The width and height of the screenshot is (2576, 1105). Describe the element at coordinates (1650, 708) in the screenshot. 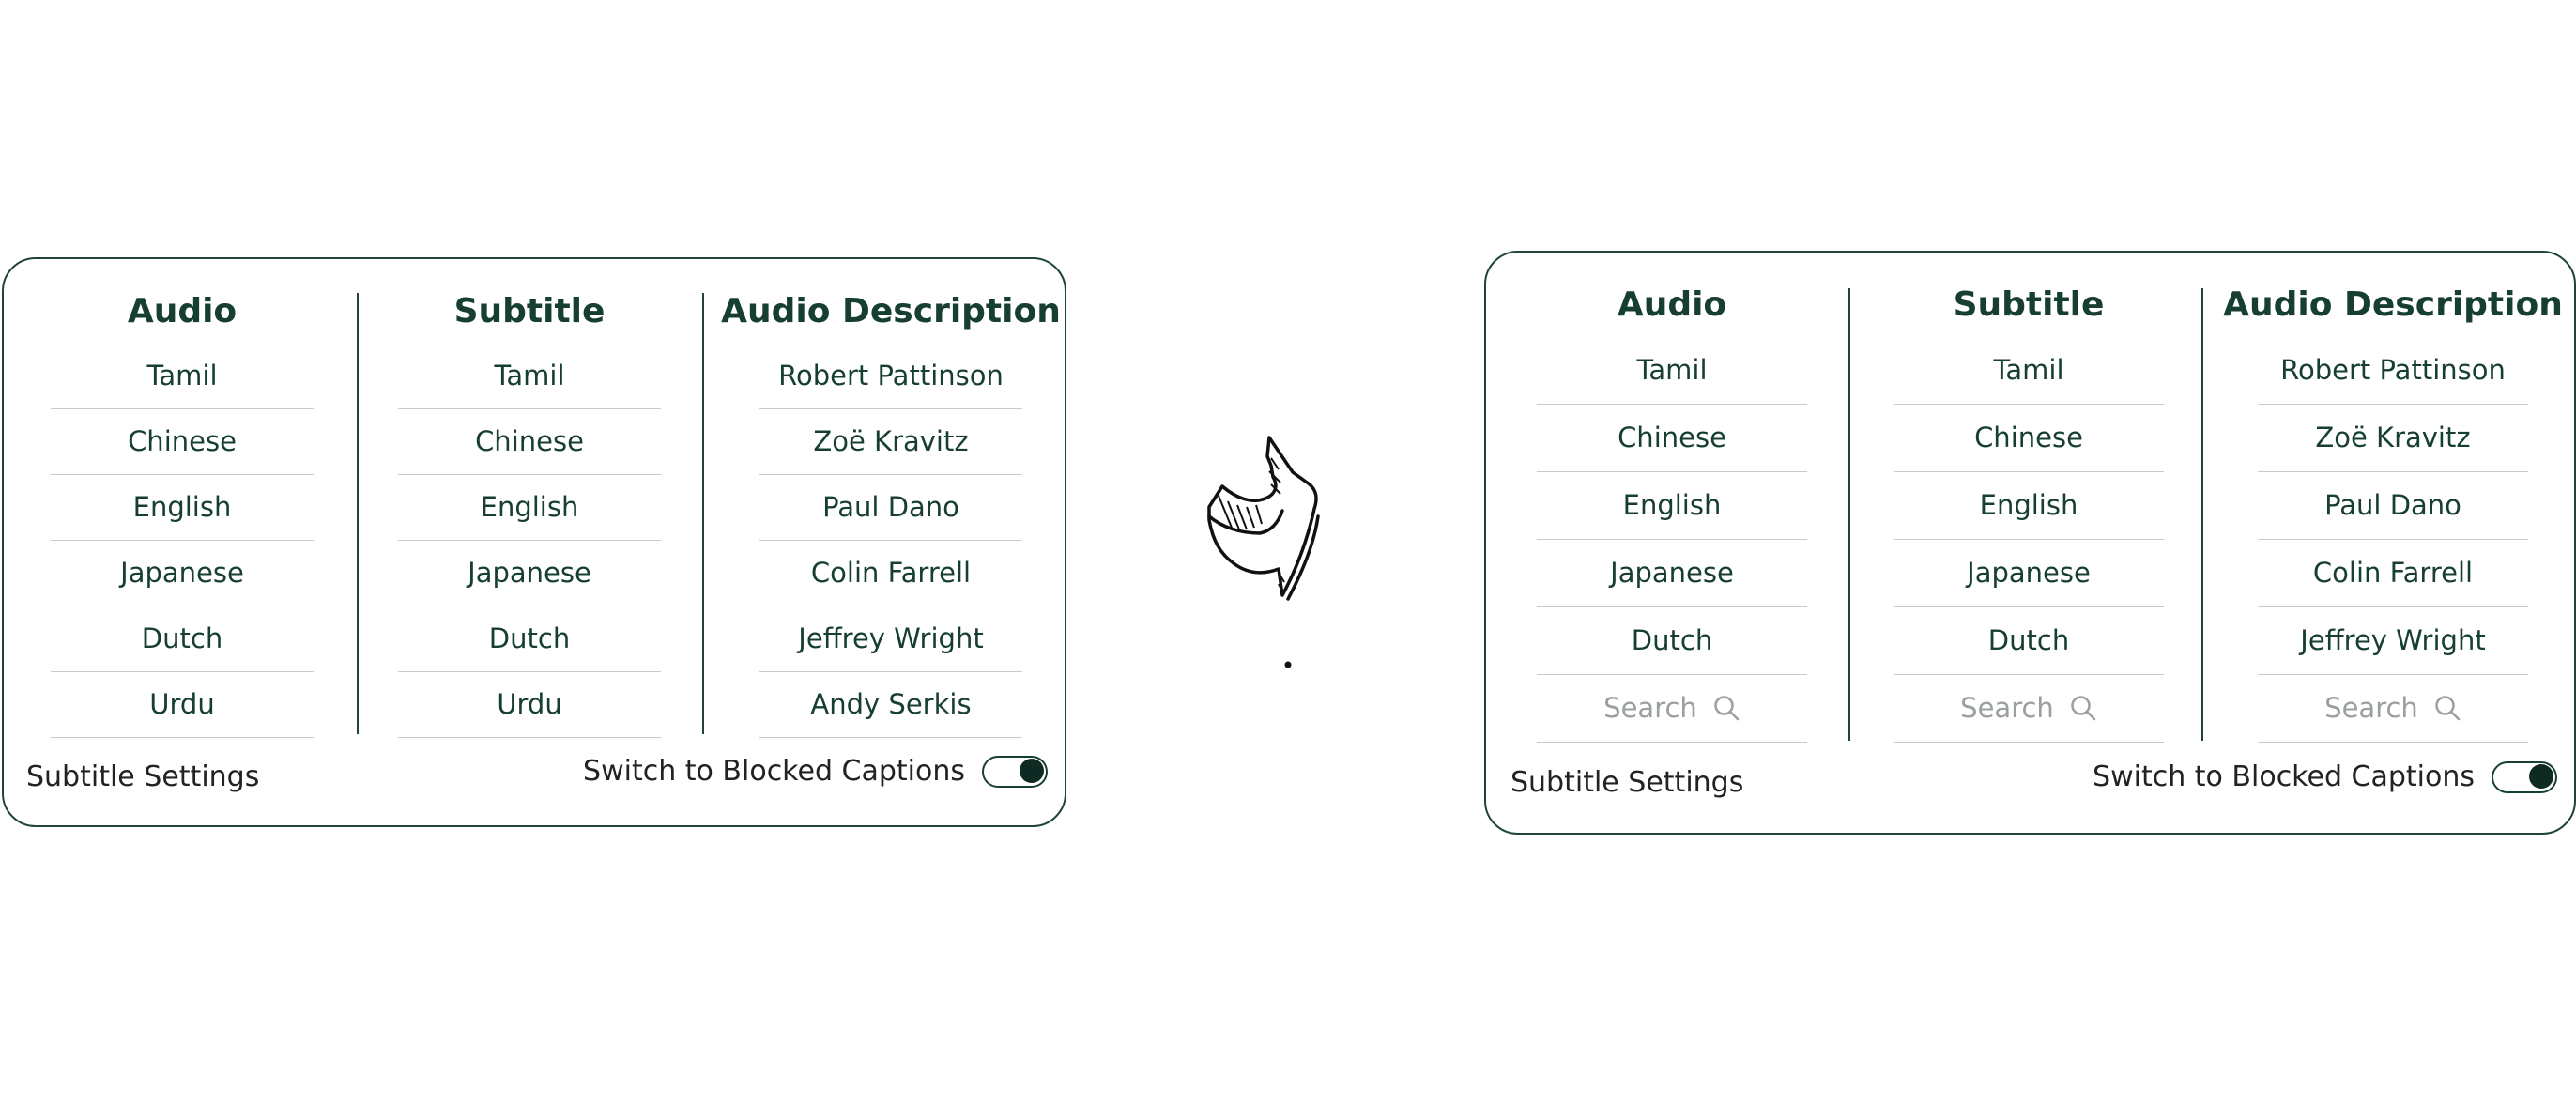

I see `audio-search-placeholder: Search` at that location.